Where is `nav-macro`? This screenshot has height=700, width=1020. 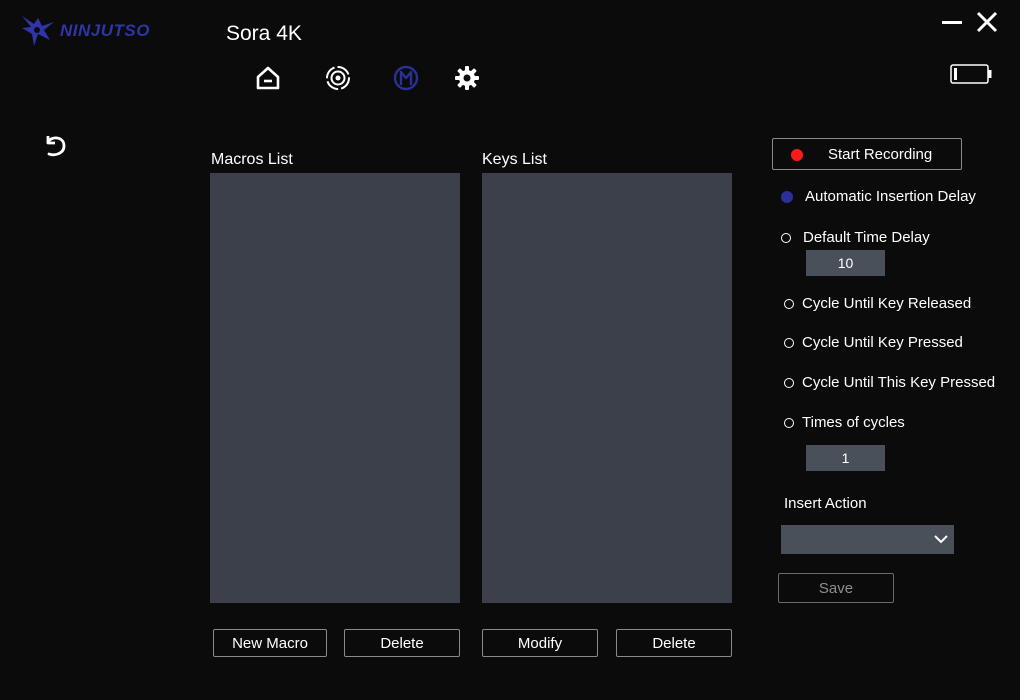
nav-macro is located at coordinates (406, 78).